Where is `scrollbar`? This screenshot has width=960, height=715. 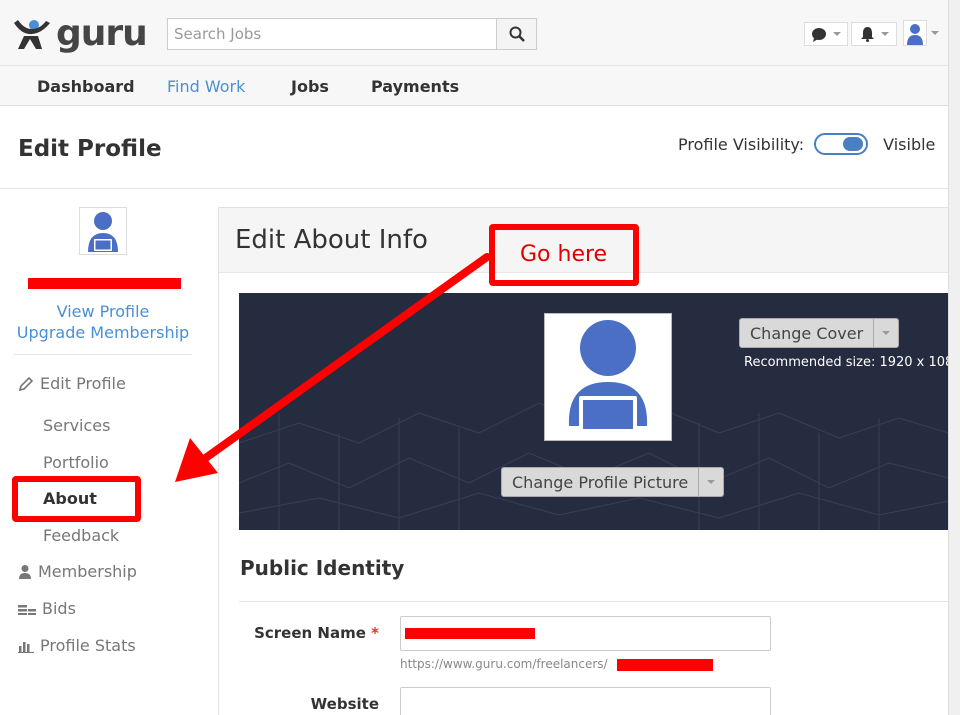
scrollbar is located at coordinates (954, 357).